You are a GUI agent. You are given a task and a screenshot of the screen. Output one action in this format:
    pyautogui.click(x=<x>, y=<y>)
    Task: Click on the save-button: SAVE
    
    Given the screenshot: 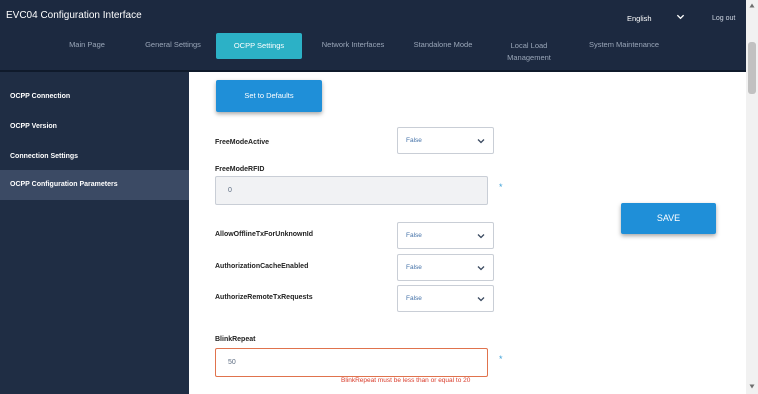 What is the action you would take?
    pyautogui.click(x=668, y=218)
    